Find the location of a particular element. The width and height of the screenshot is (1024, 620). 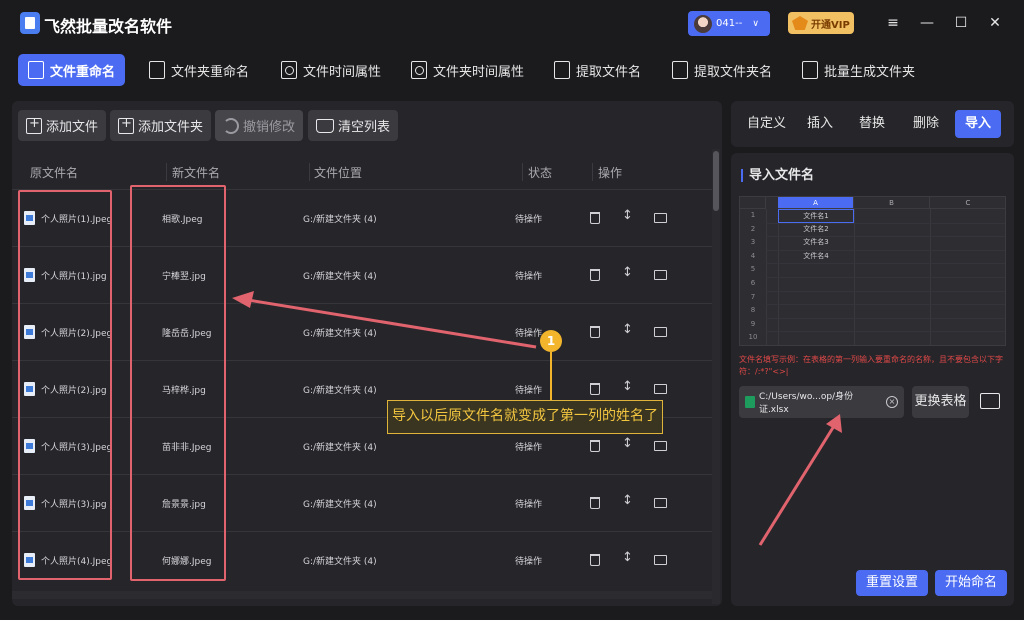

tab-folder-rename: 文件夹重命名 is located at coordinates (199, 70).